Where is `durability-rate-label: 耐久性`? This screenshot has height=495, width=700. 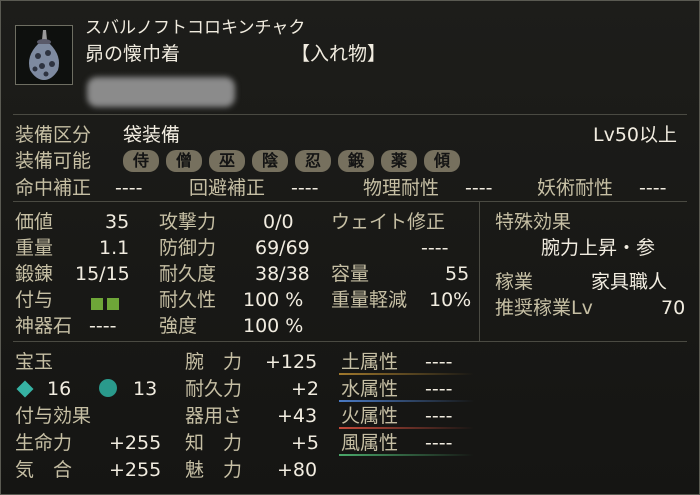
durability-rate-label: 耐久性 is located at coordinates (188, 300).